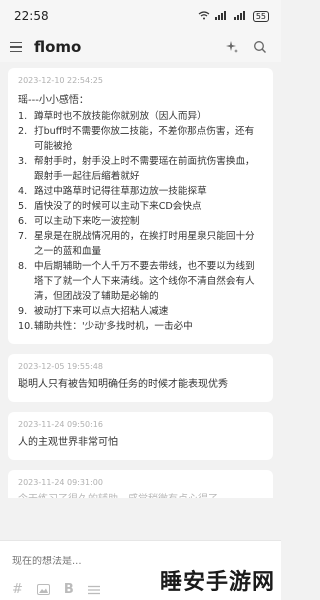 The width and height of the screenshot is (320, 600). What do you see at coordinates (112, 116) in the screenshot?
I see `list-item: 1. 蹲草时也不放技能你就别放（因人而异）` at bounding box center [112, 116].